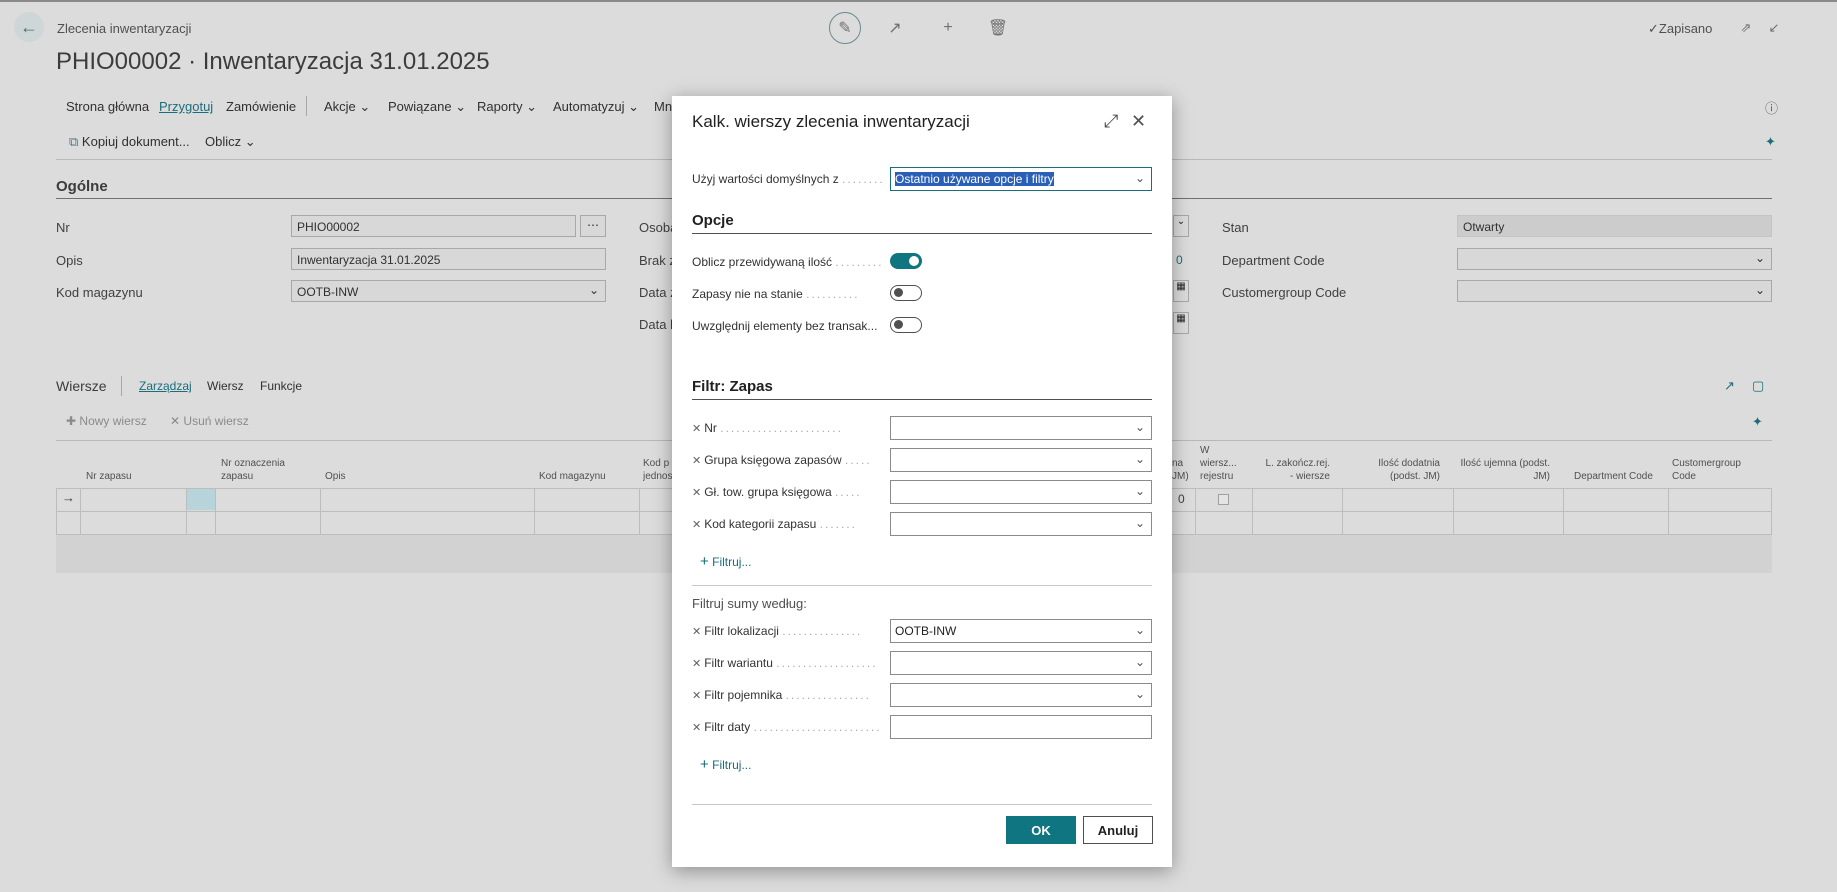 The height and width of the screenshot is (892, 1837). What do you see at coordinates (1405, 470) in the screenshot?
I see `col-ilosc-dodatnia: Ilość dodatnia (podst. JM)` at bounding box center [1405, 470].